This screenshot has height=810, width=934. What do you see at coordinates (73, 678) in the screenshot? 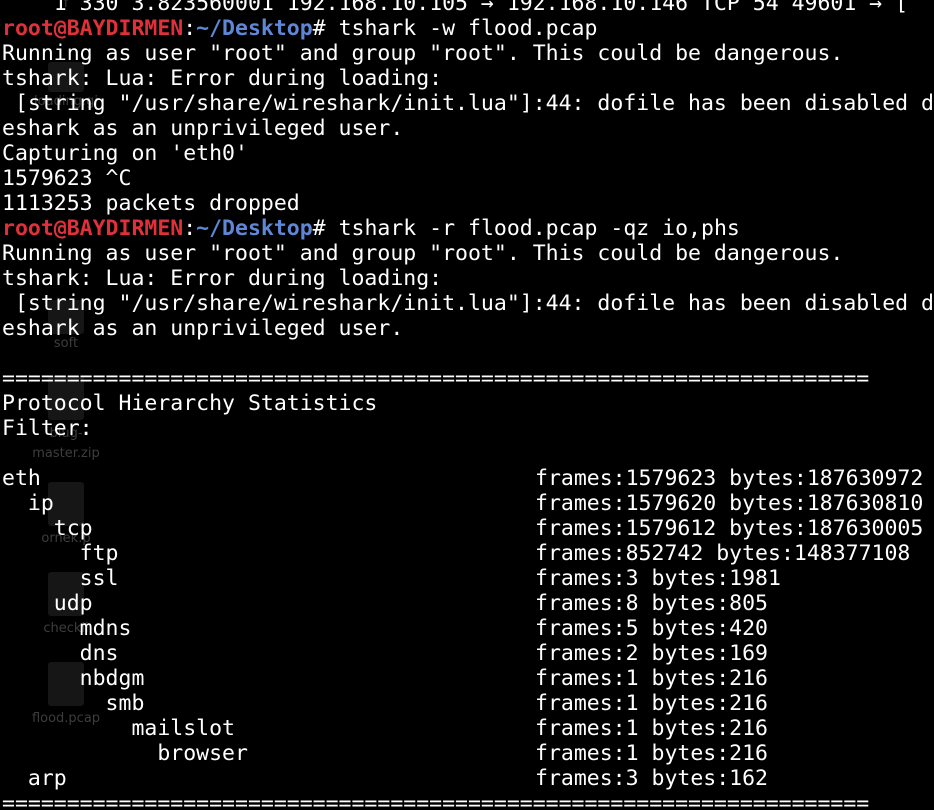
I see `protocol-name: nbdgm` at bounding box center [73, 678].